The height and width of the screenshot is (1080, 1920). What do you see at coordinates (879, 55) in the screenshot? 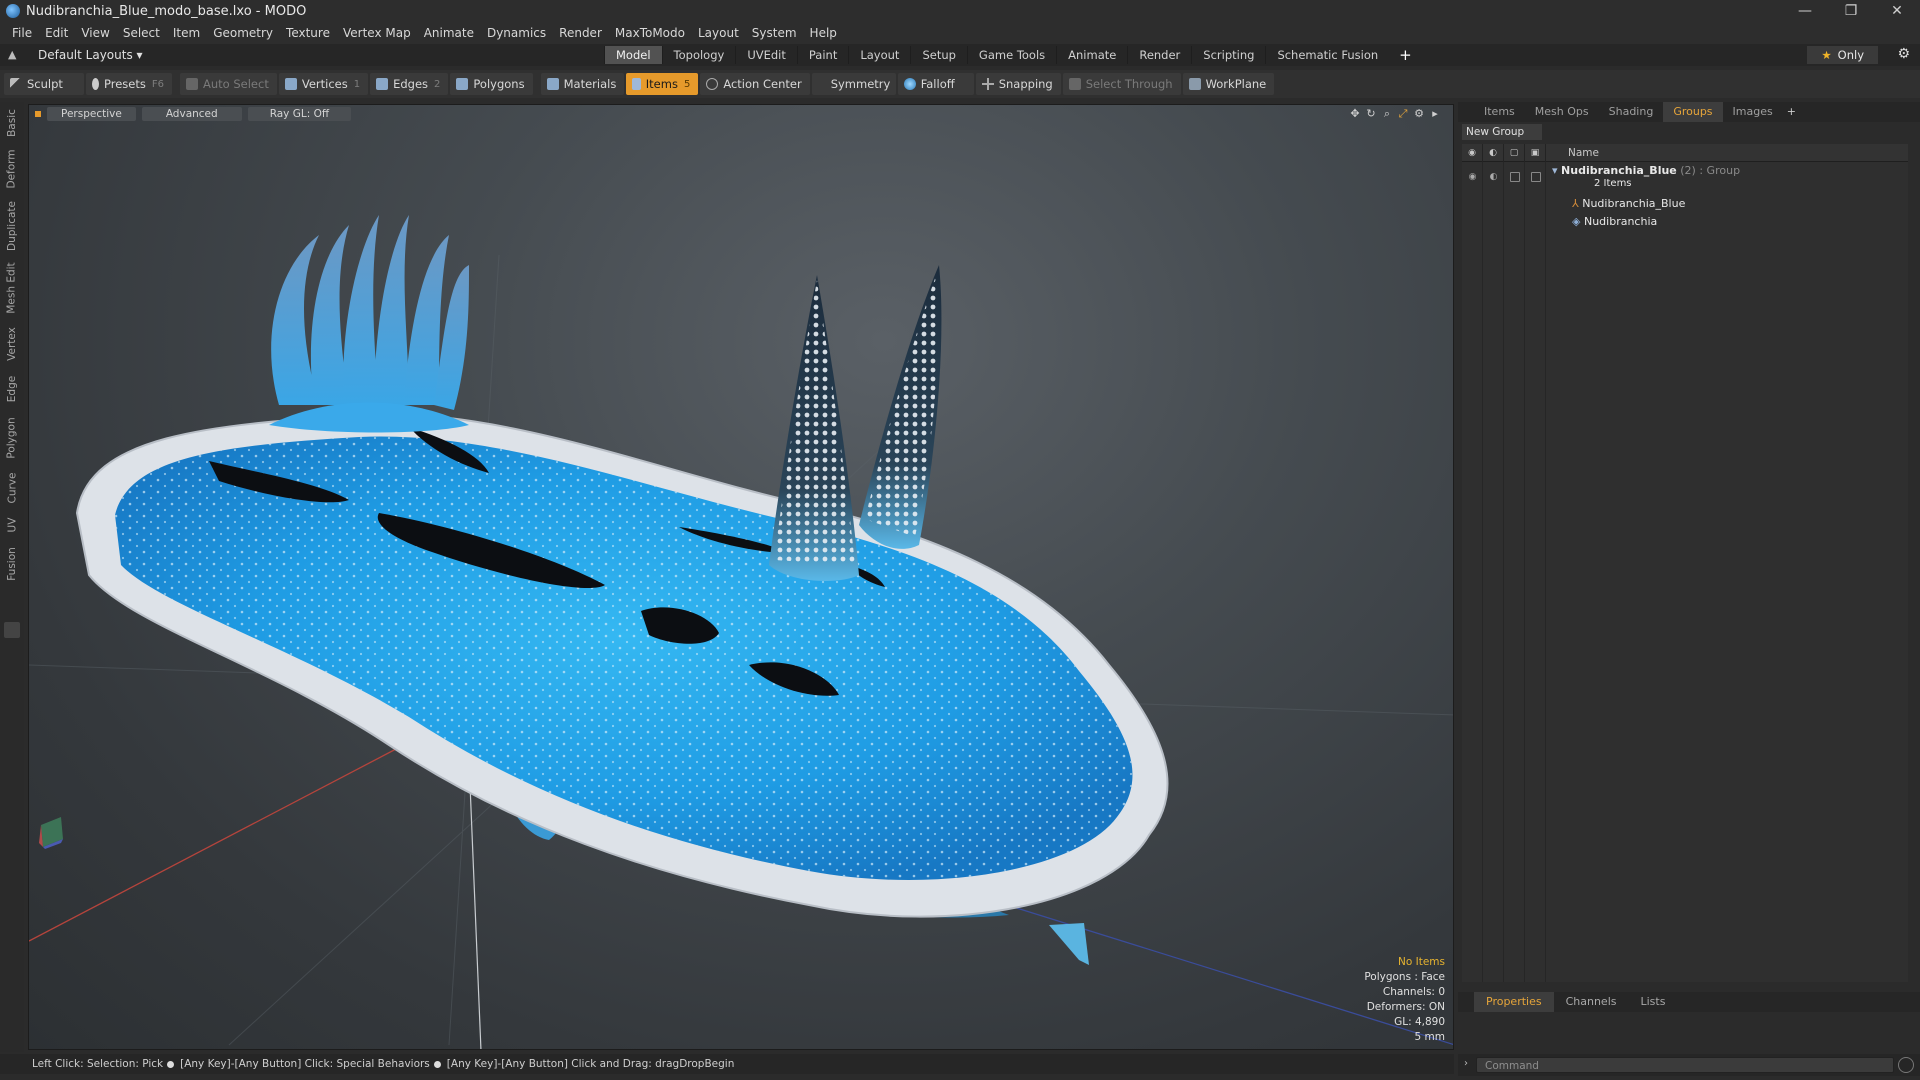
I see `tab-layout: Layout` at bounding box center [879, 55].